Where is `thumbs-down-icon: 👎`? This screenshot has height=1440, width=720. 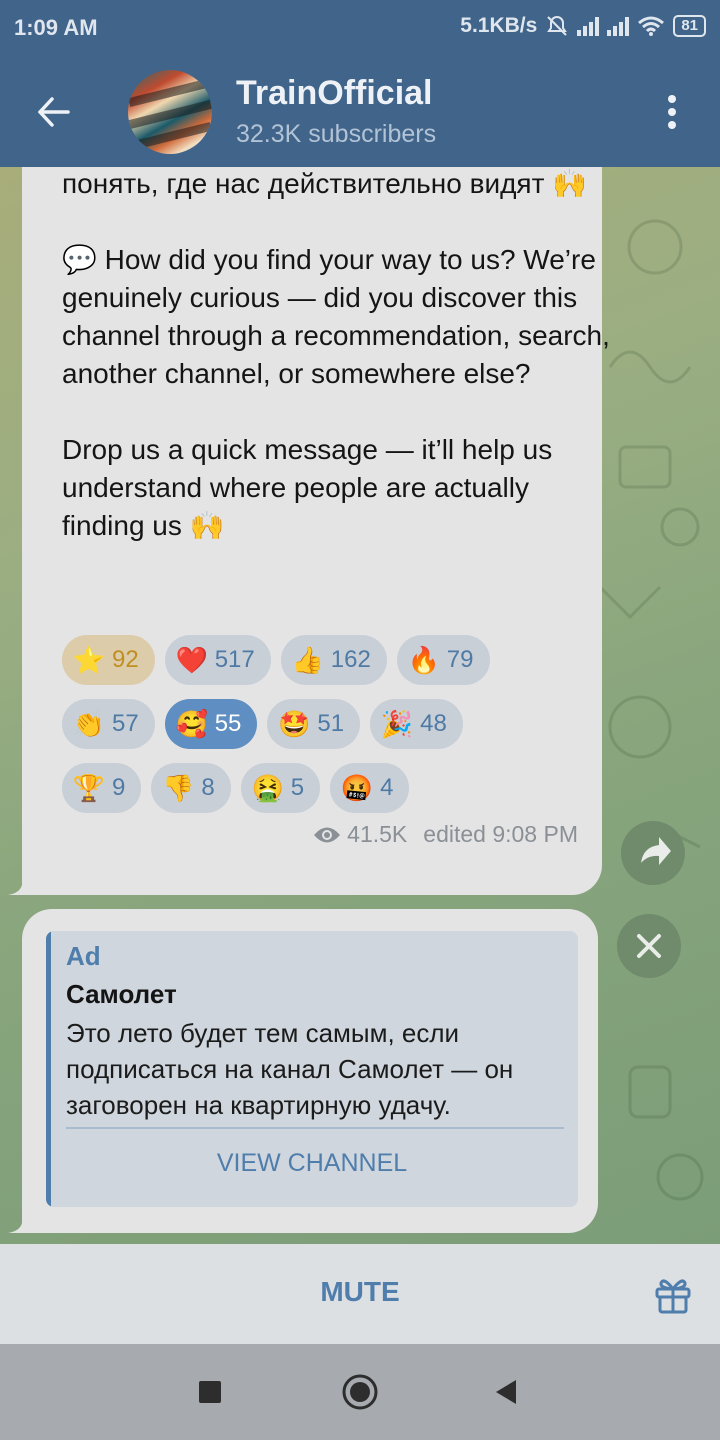 thumbs-down-icon: 👎 is located at coordinates (178, 787).